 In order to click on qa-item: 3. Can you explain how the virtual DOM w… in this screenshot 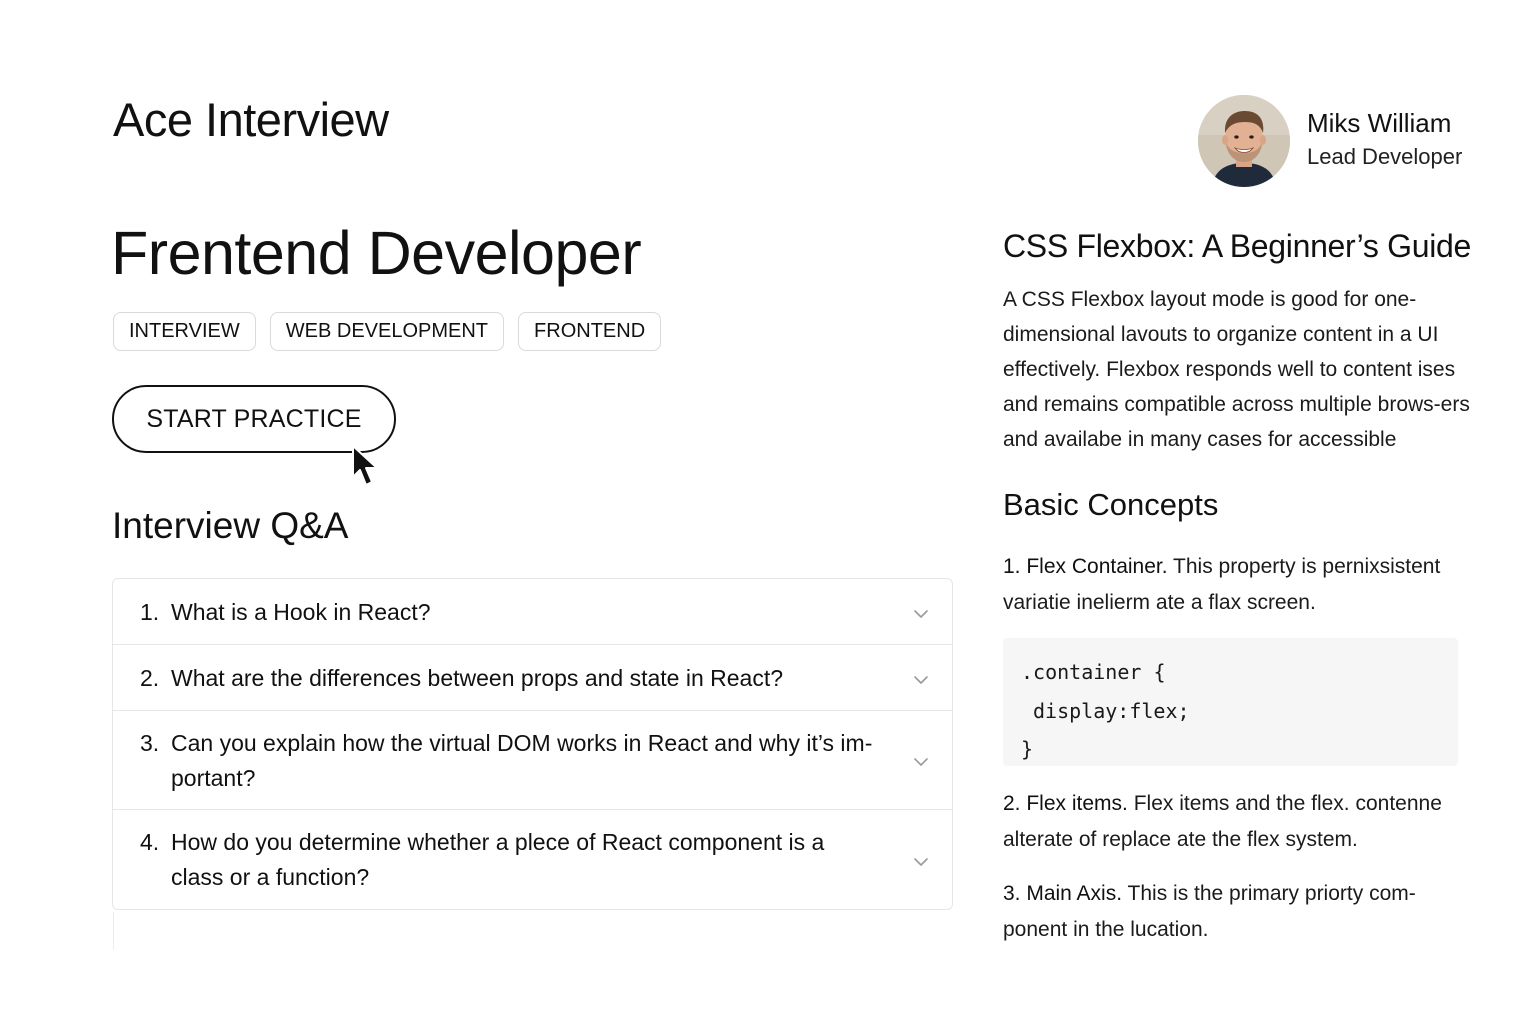, I will do `click(532, 760)`.